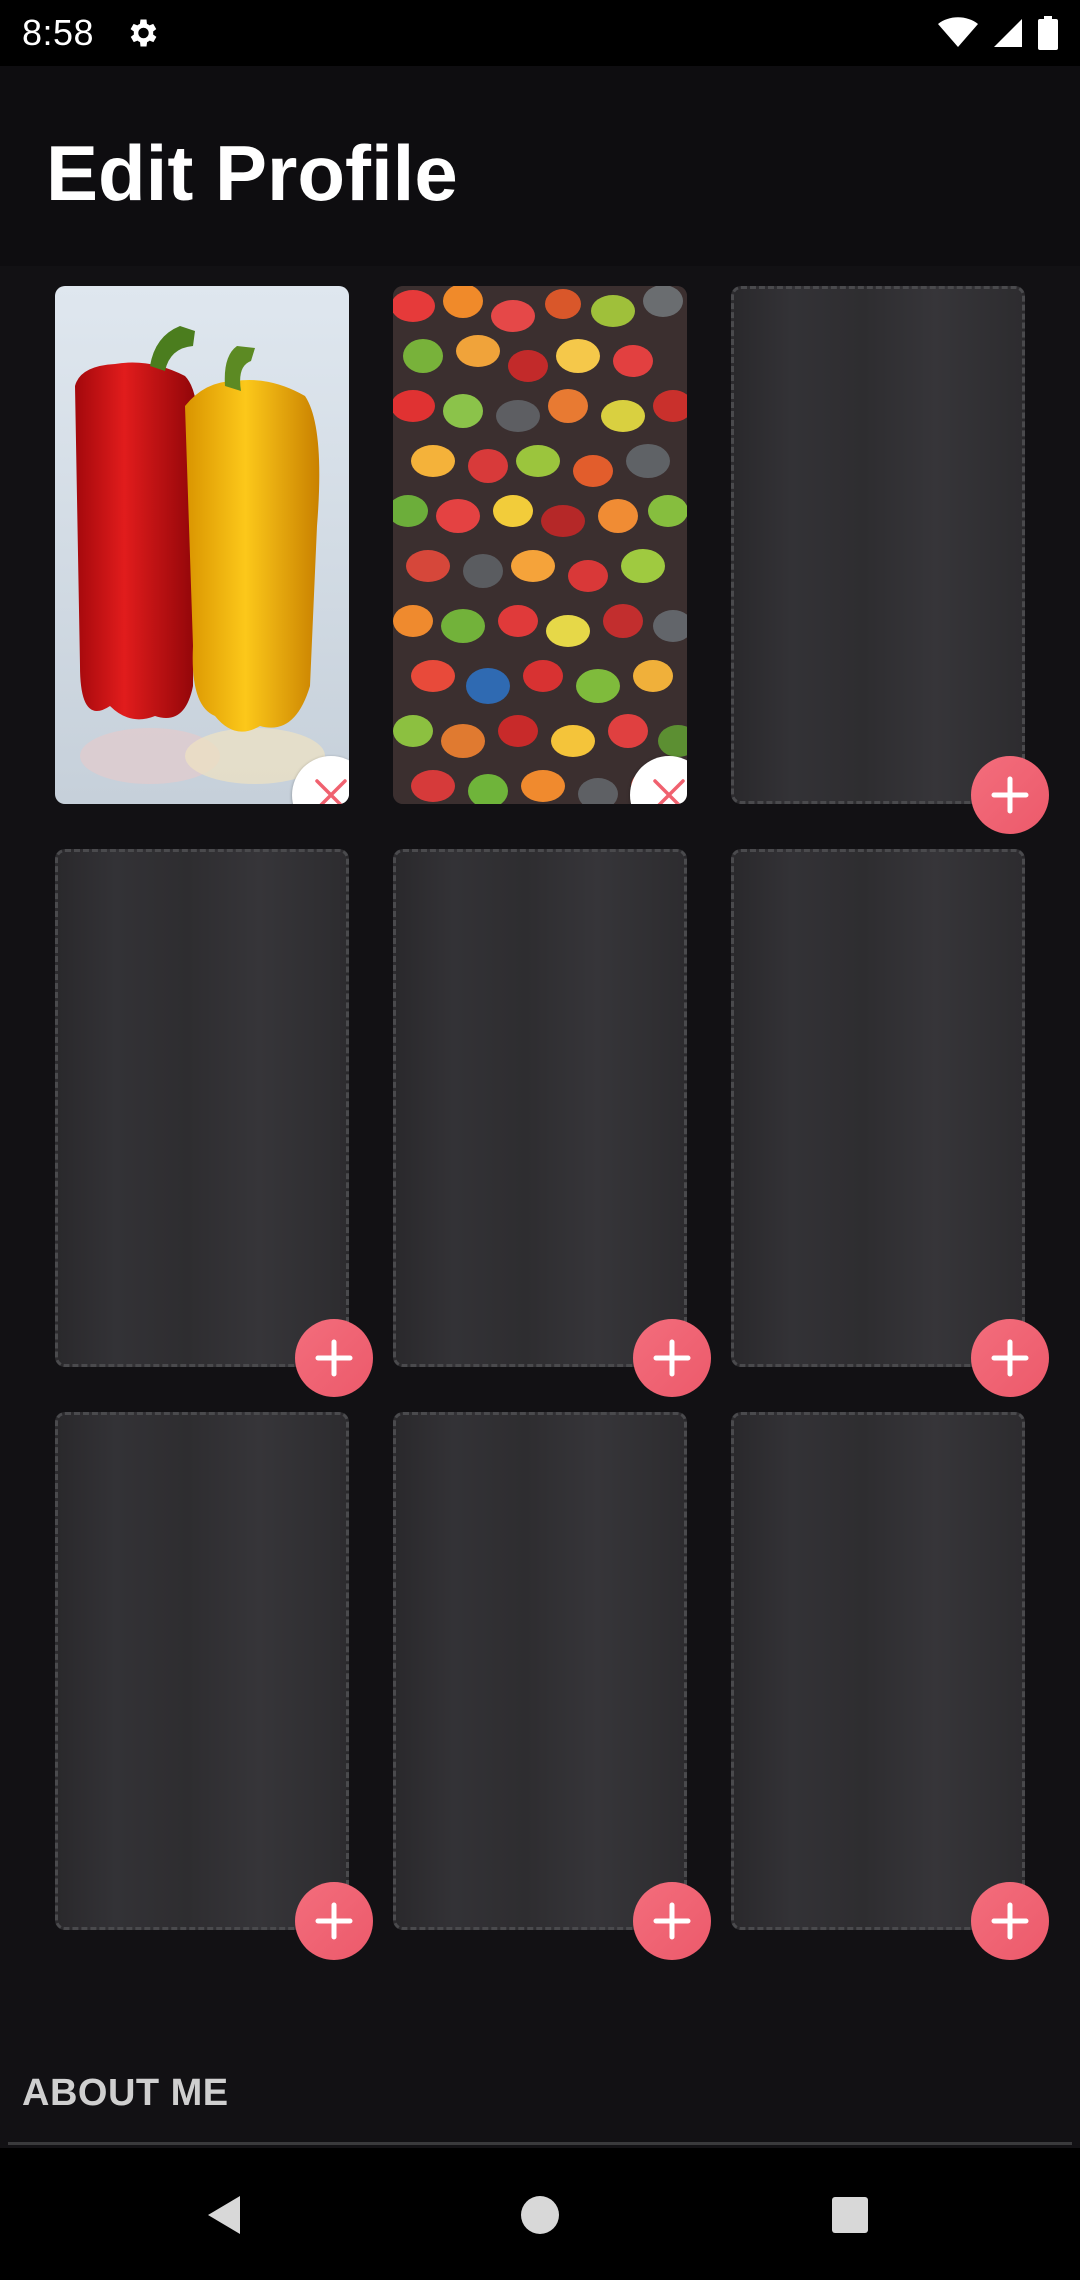 This screenshot has height=2280, width=1080. Describe the element at coordinates (225, 2215) in the screenshot. I see `back-icon` at that location.